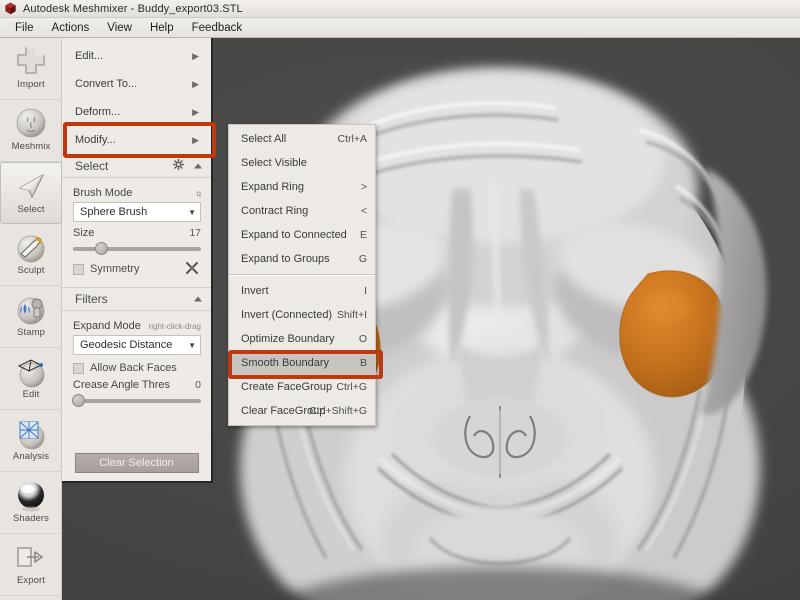 This screenshot has height=600, width=800. What do you see at coordinates (400, 9) in the screenshot?
I see `title-bar: Autodesk Meshmixer - Buddy_export03.STL` at bounding box center [400, 9].